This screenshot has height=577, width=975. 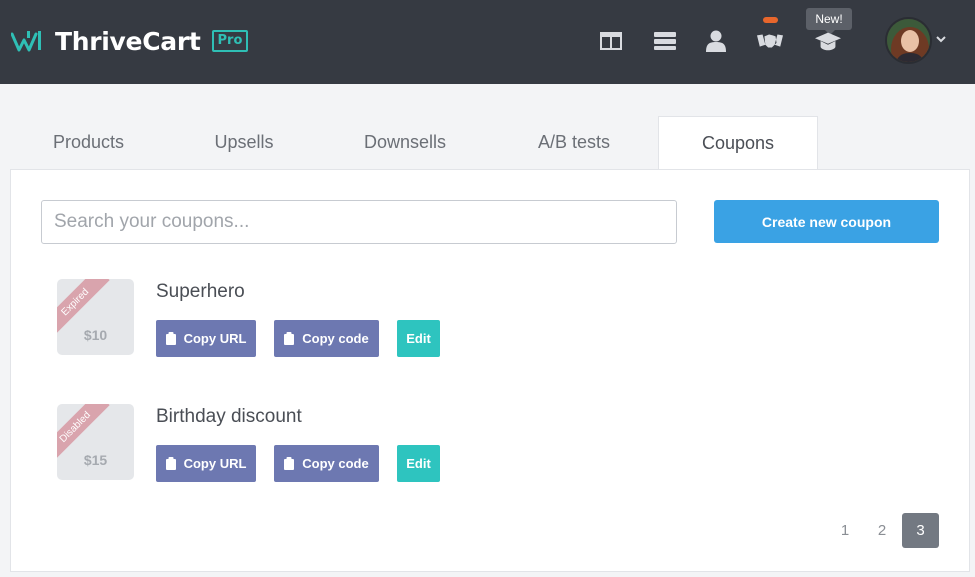 What do you see at coordinates (487, 42) in the screenshot?
I see `top-navigation-bar: ThriveCart Pro New!` at bounding box center [487, 42].